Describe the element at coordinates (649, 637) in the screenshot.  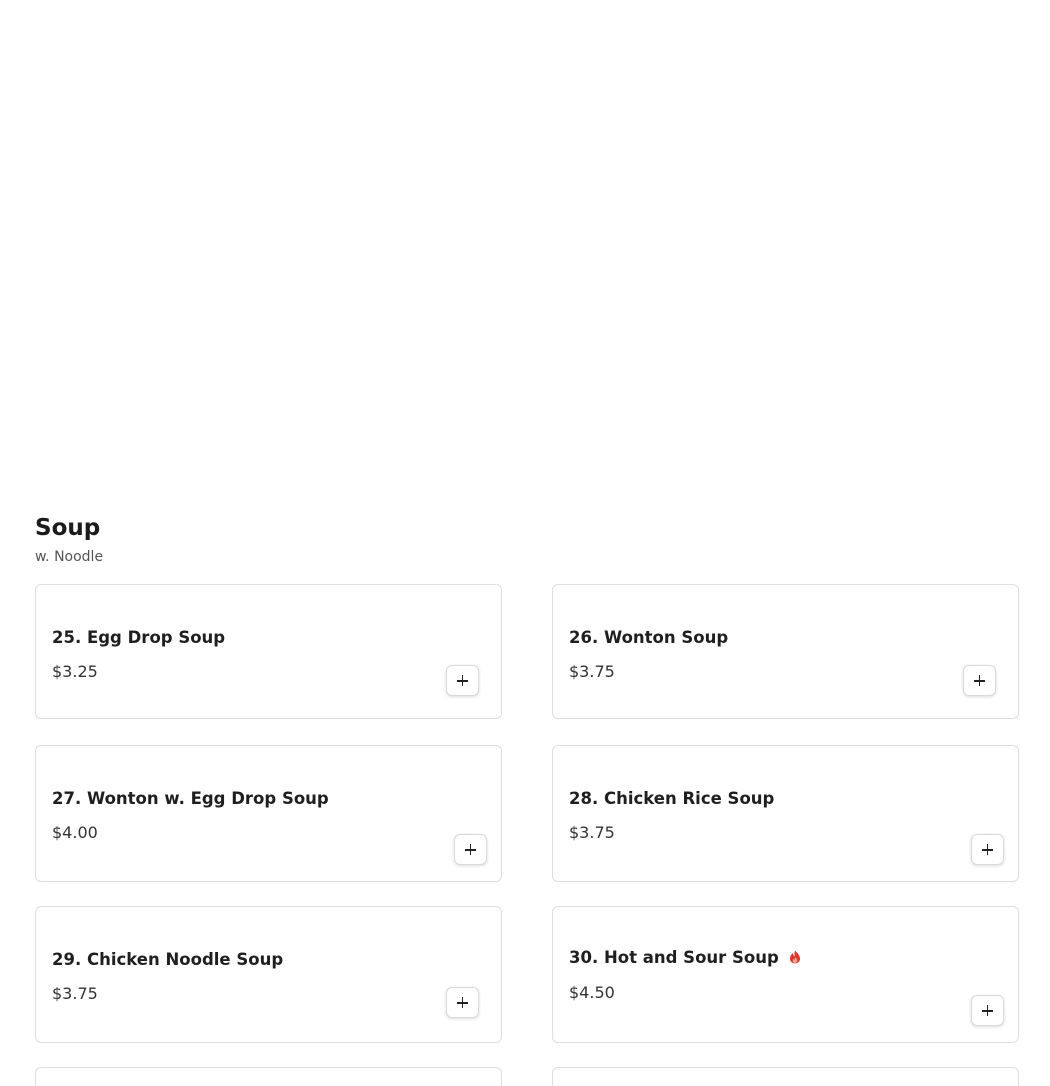
I see `menu-item-name: 26. Wonton Soup` at that location.